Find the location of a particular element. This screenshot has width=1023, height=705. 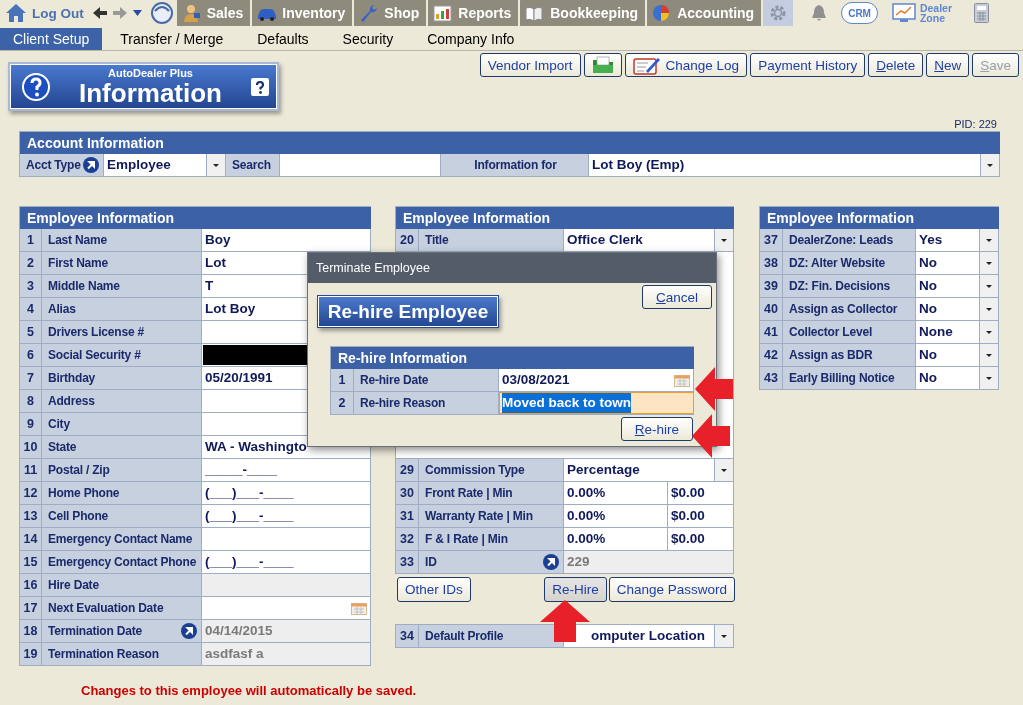

panel-header: Account Information is located at coordinates (510, 143).